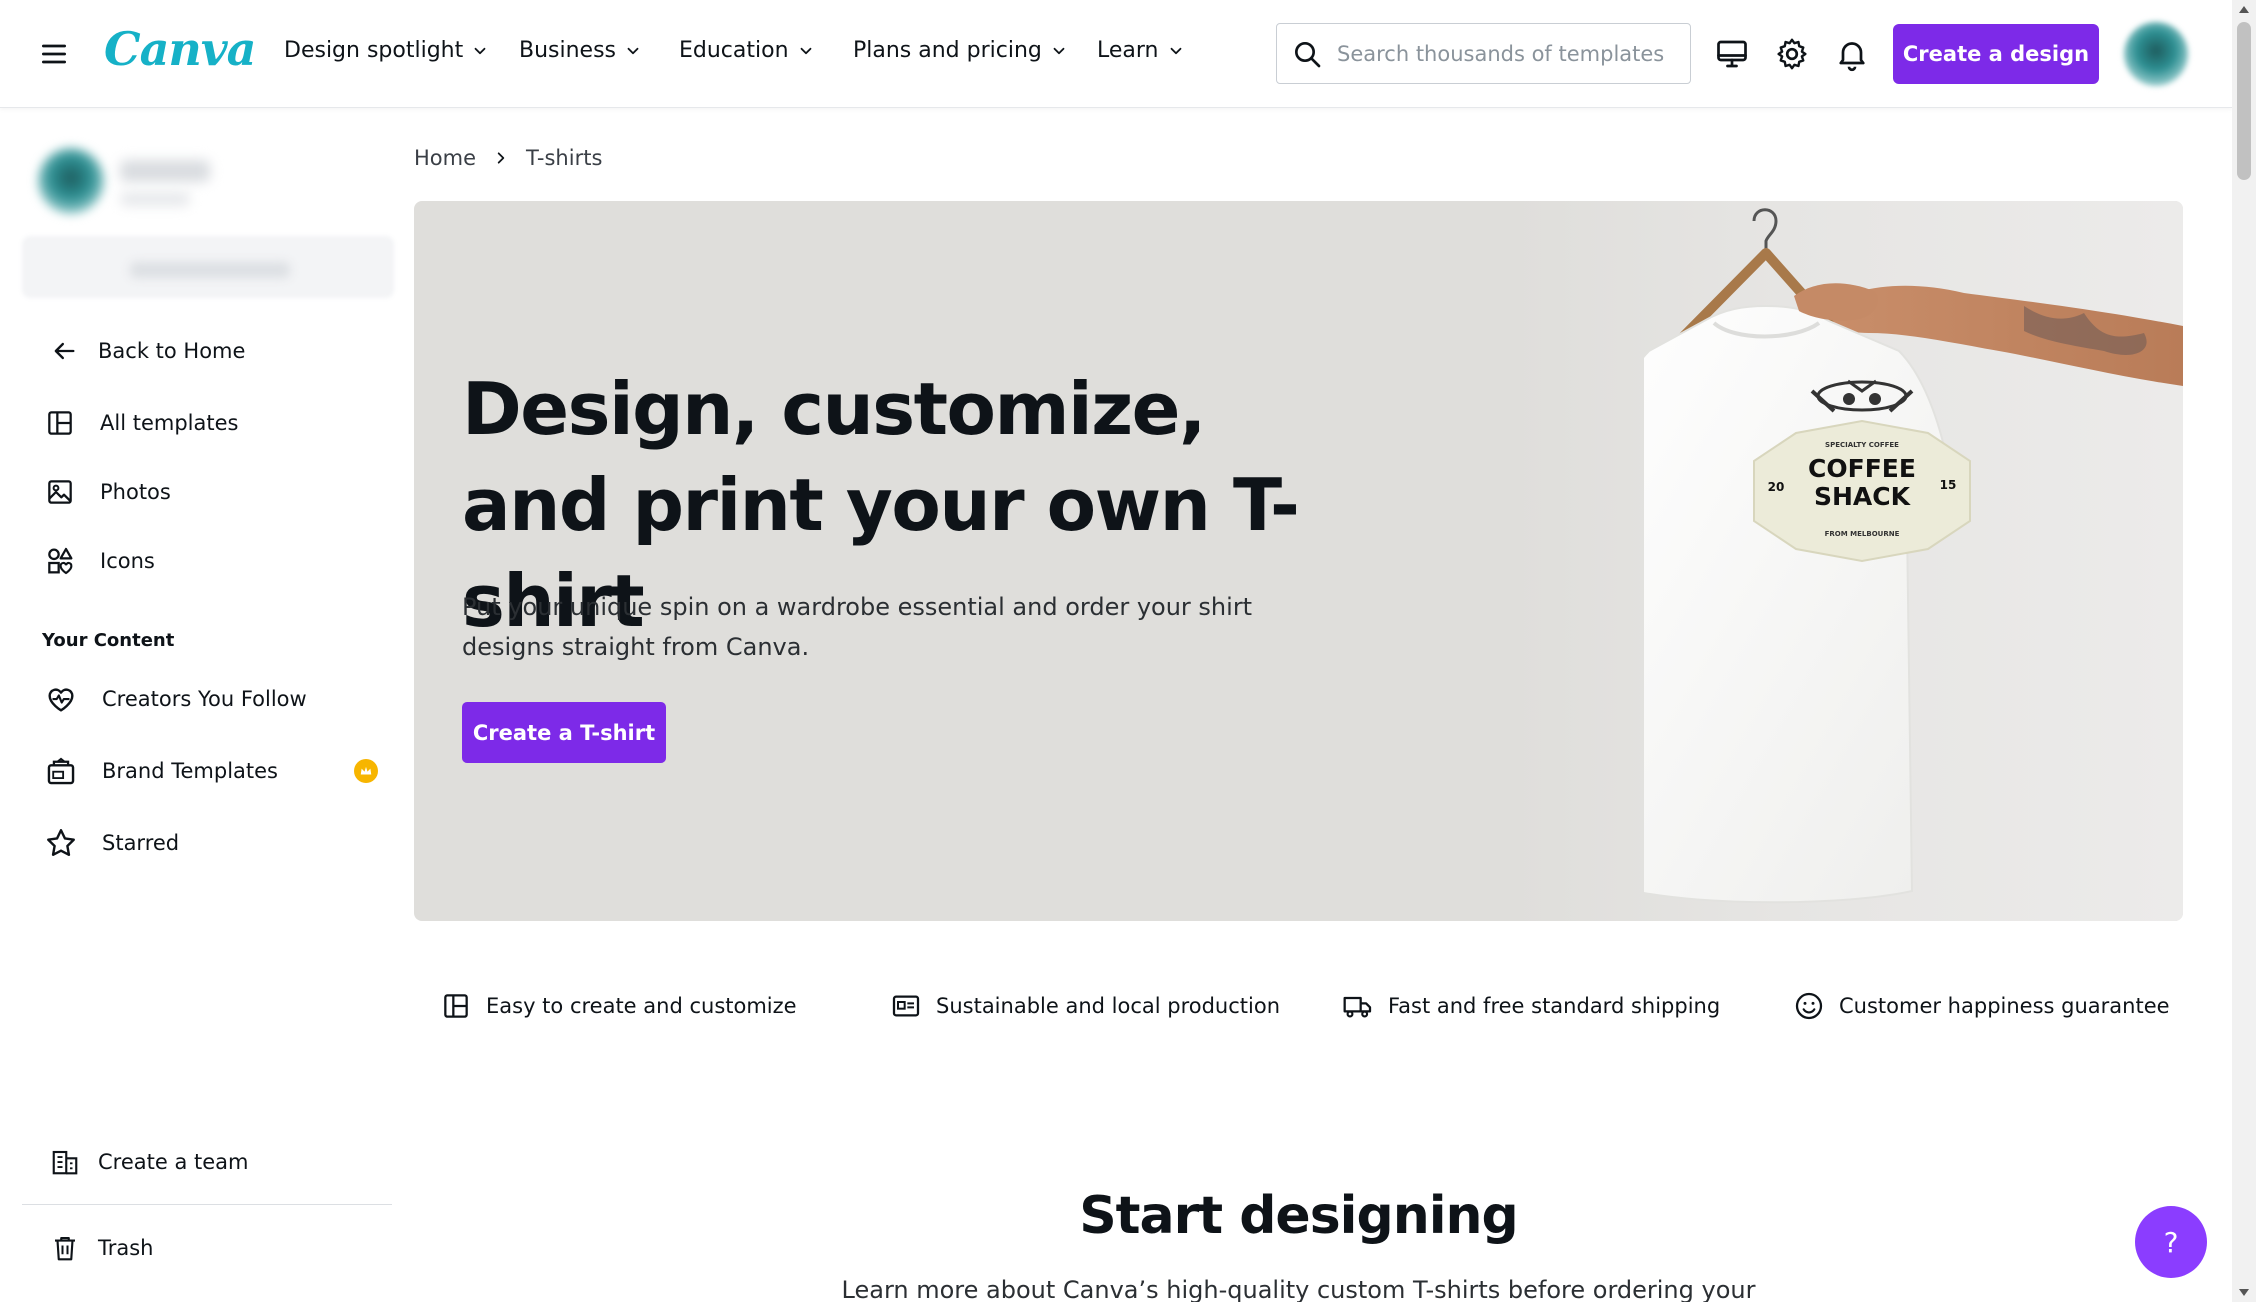  I want to click on nav-label: Learn, so click(1128, 50).